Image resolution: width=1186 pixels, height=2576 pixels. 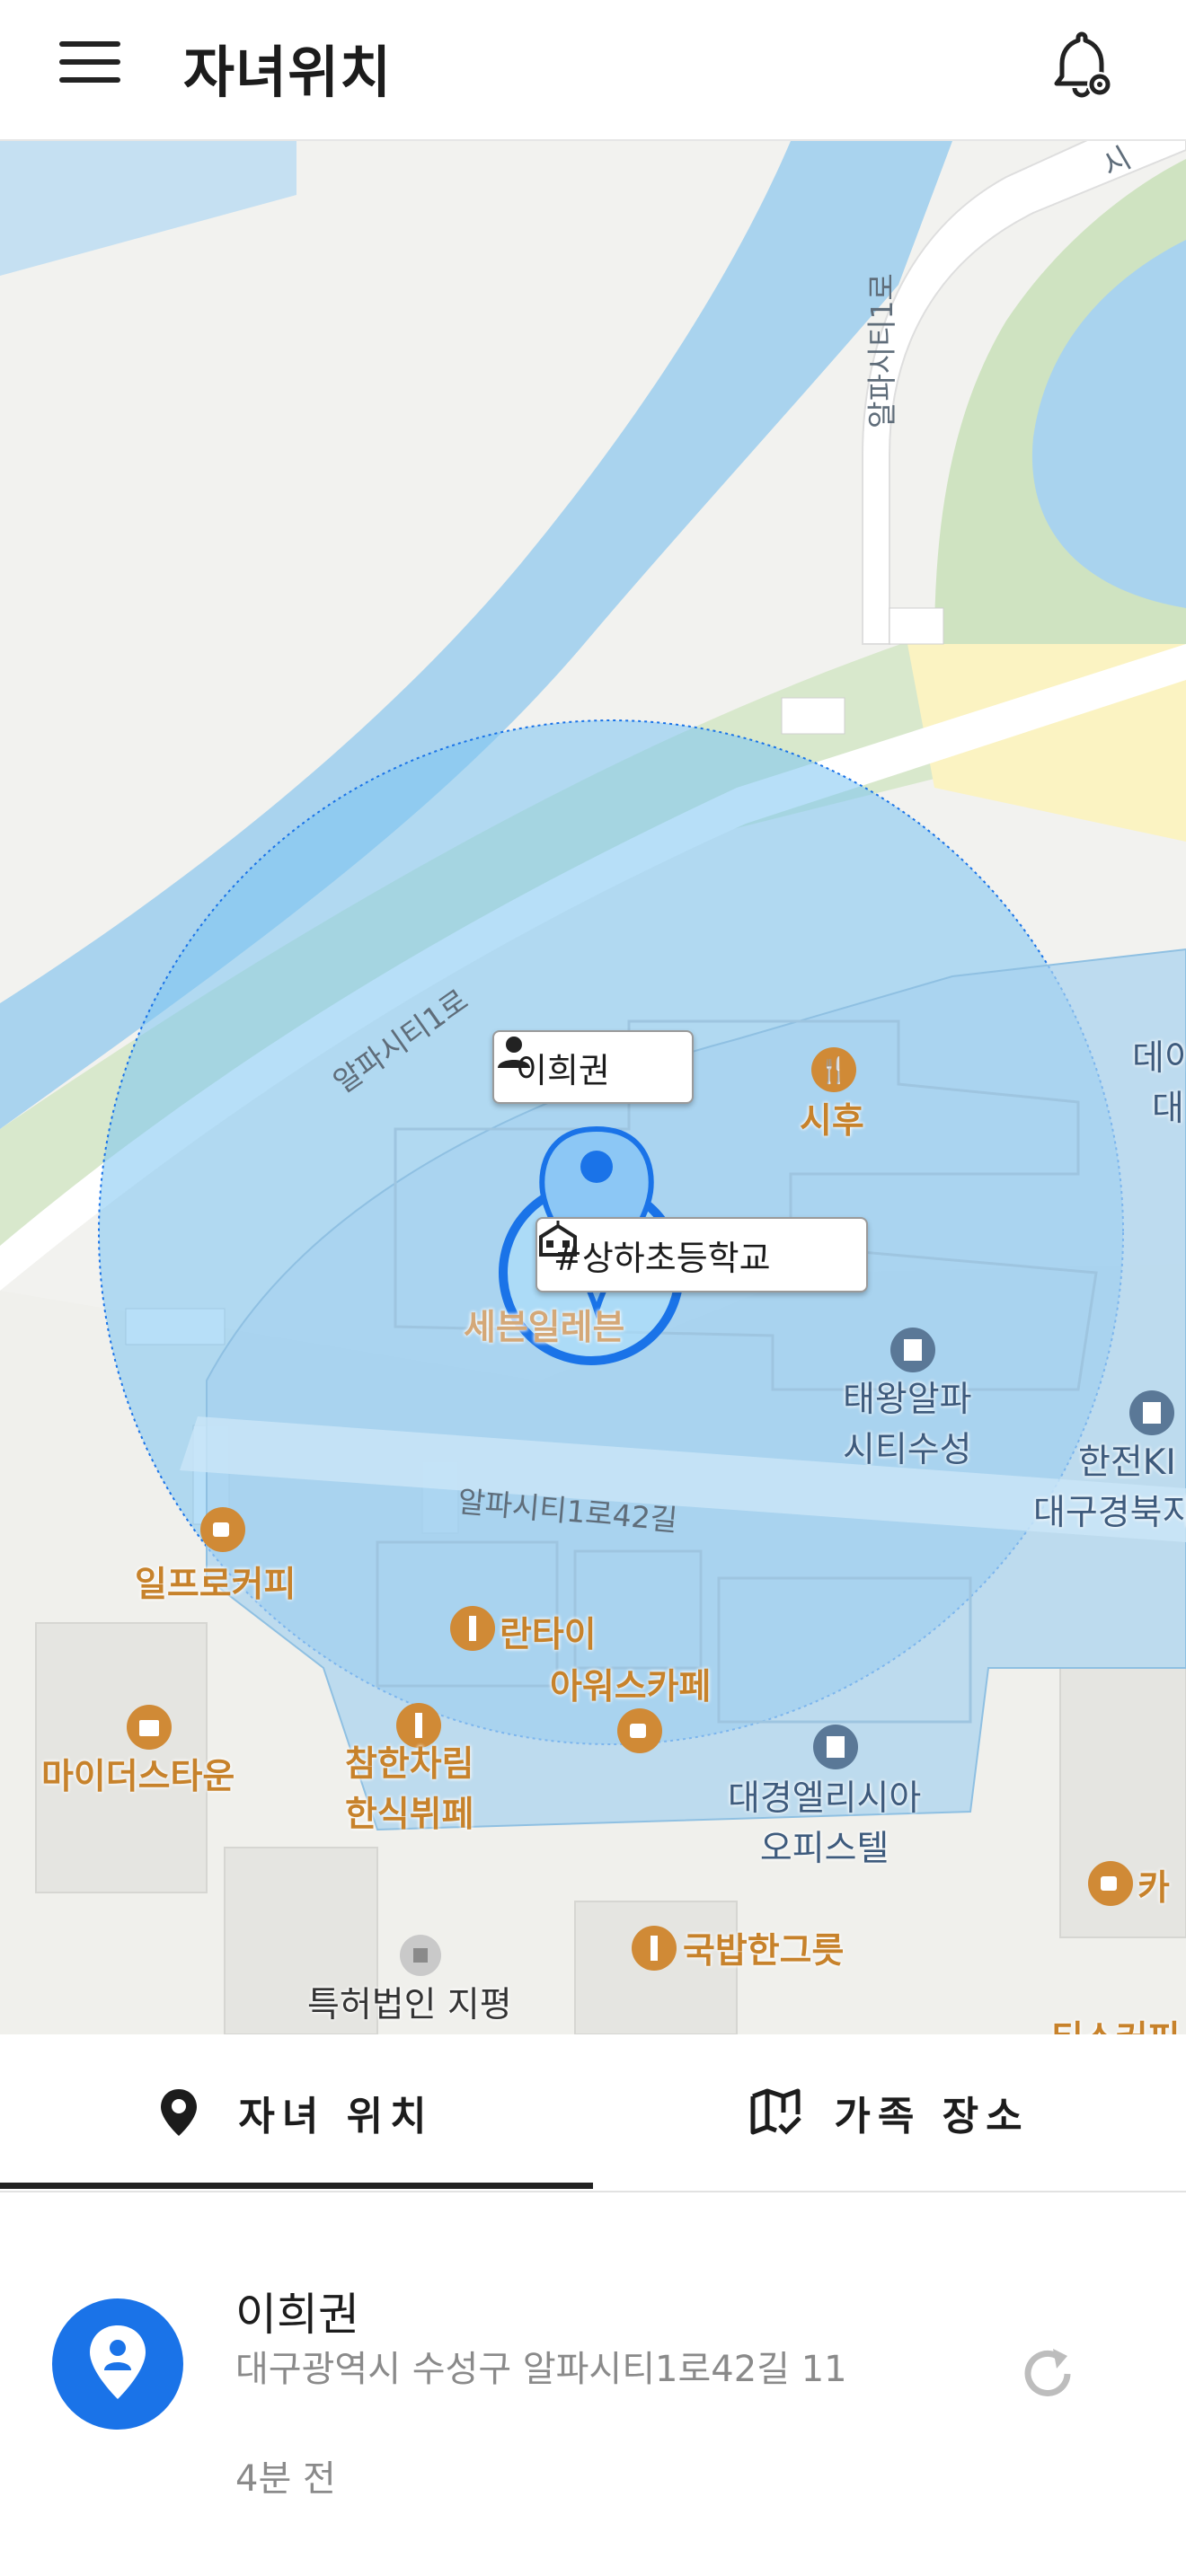 I want to click on poi-taewang-line1: 태왕알파, so click(x=907, y=1400).